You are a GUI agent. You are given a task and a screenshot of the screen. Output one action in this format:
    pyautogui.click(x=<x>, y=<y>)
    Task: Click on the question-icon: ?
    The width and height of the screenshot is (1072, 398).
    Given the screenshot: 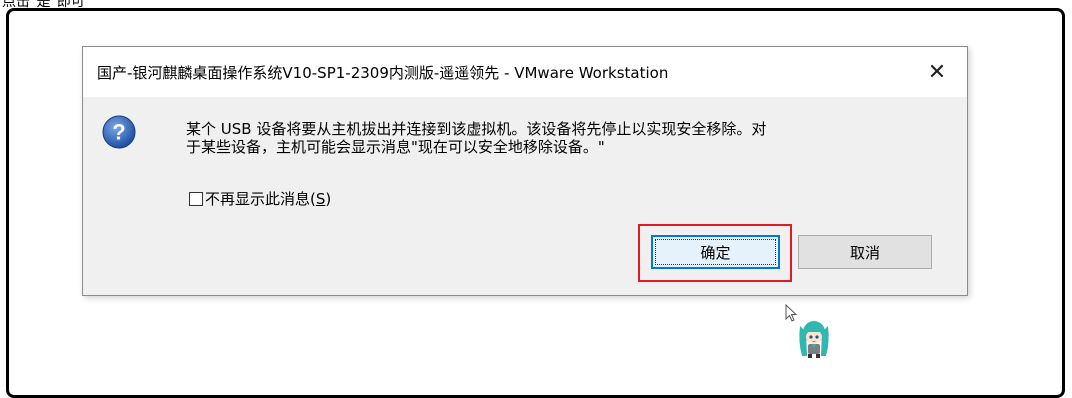 What is the action you would take?
    pyautogui.click(x=119, y=132)
    